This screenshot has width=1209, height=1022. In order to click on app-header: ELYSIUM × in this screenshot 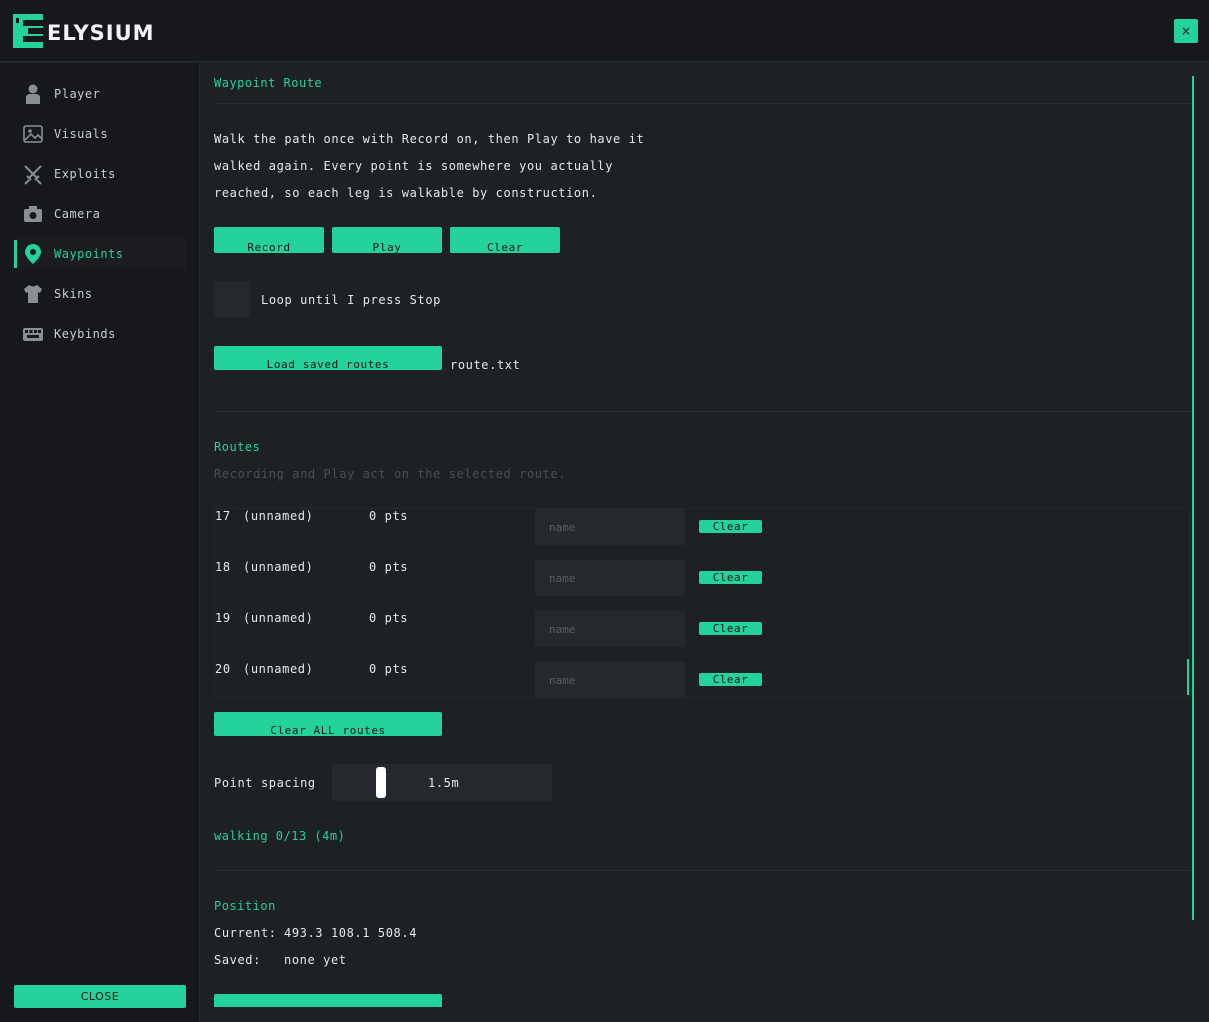, I will do `click(604, 31)`.